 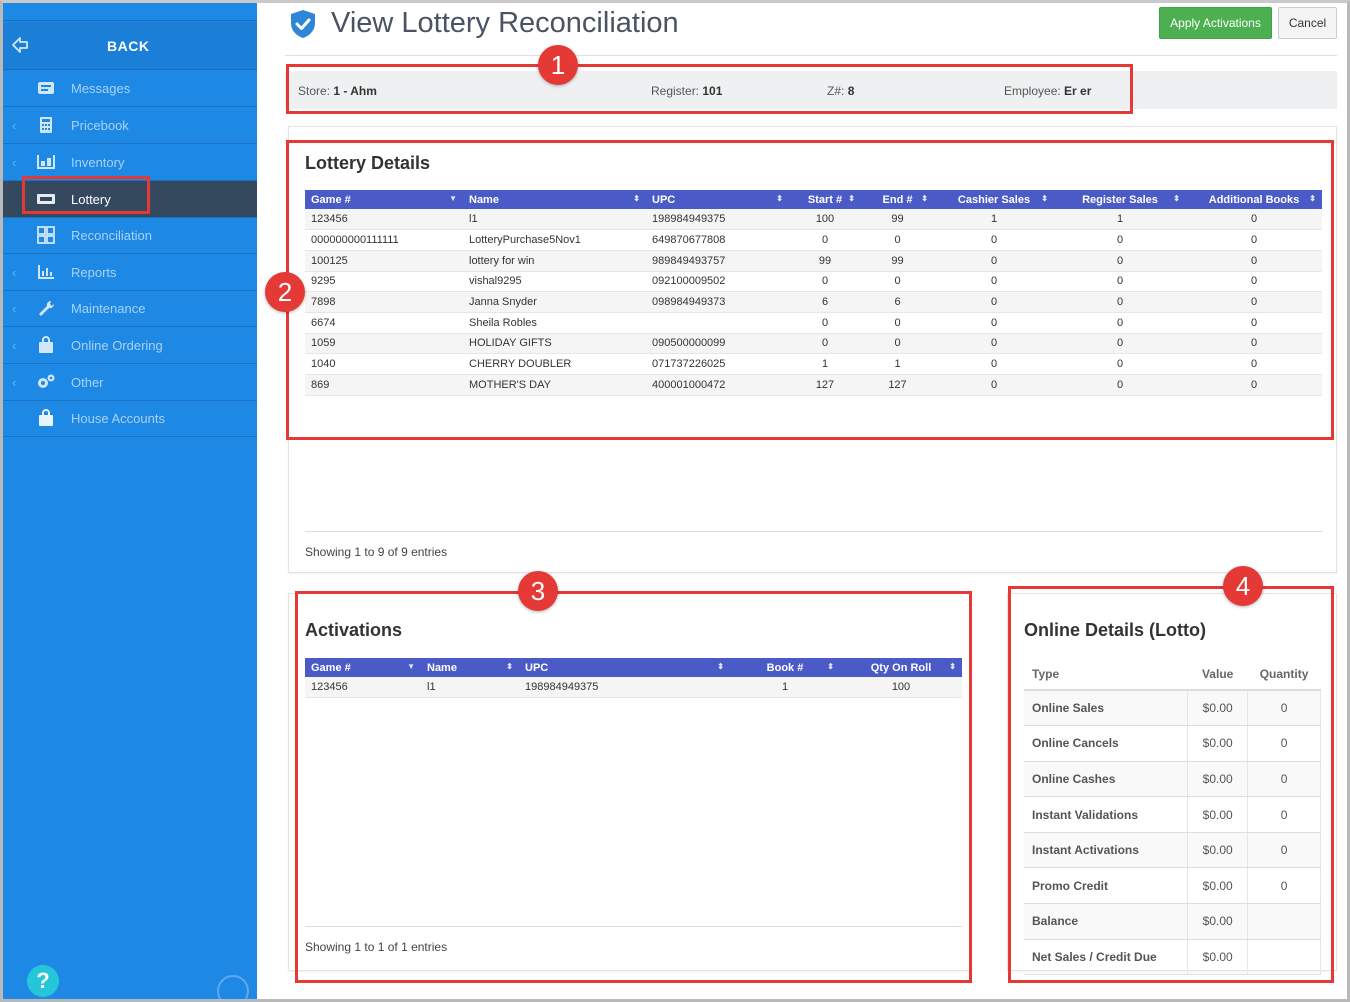 What do you see at coordinates (130, 272) in the screenshot?
I see `sidebar-item-reports: ‹ Reports` at bounding box center [130, 272].